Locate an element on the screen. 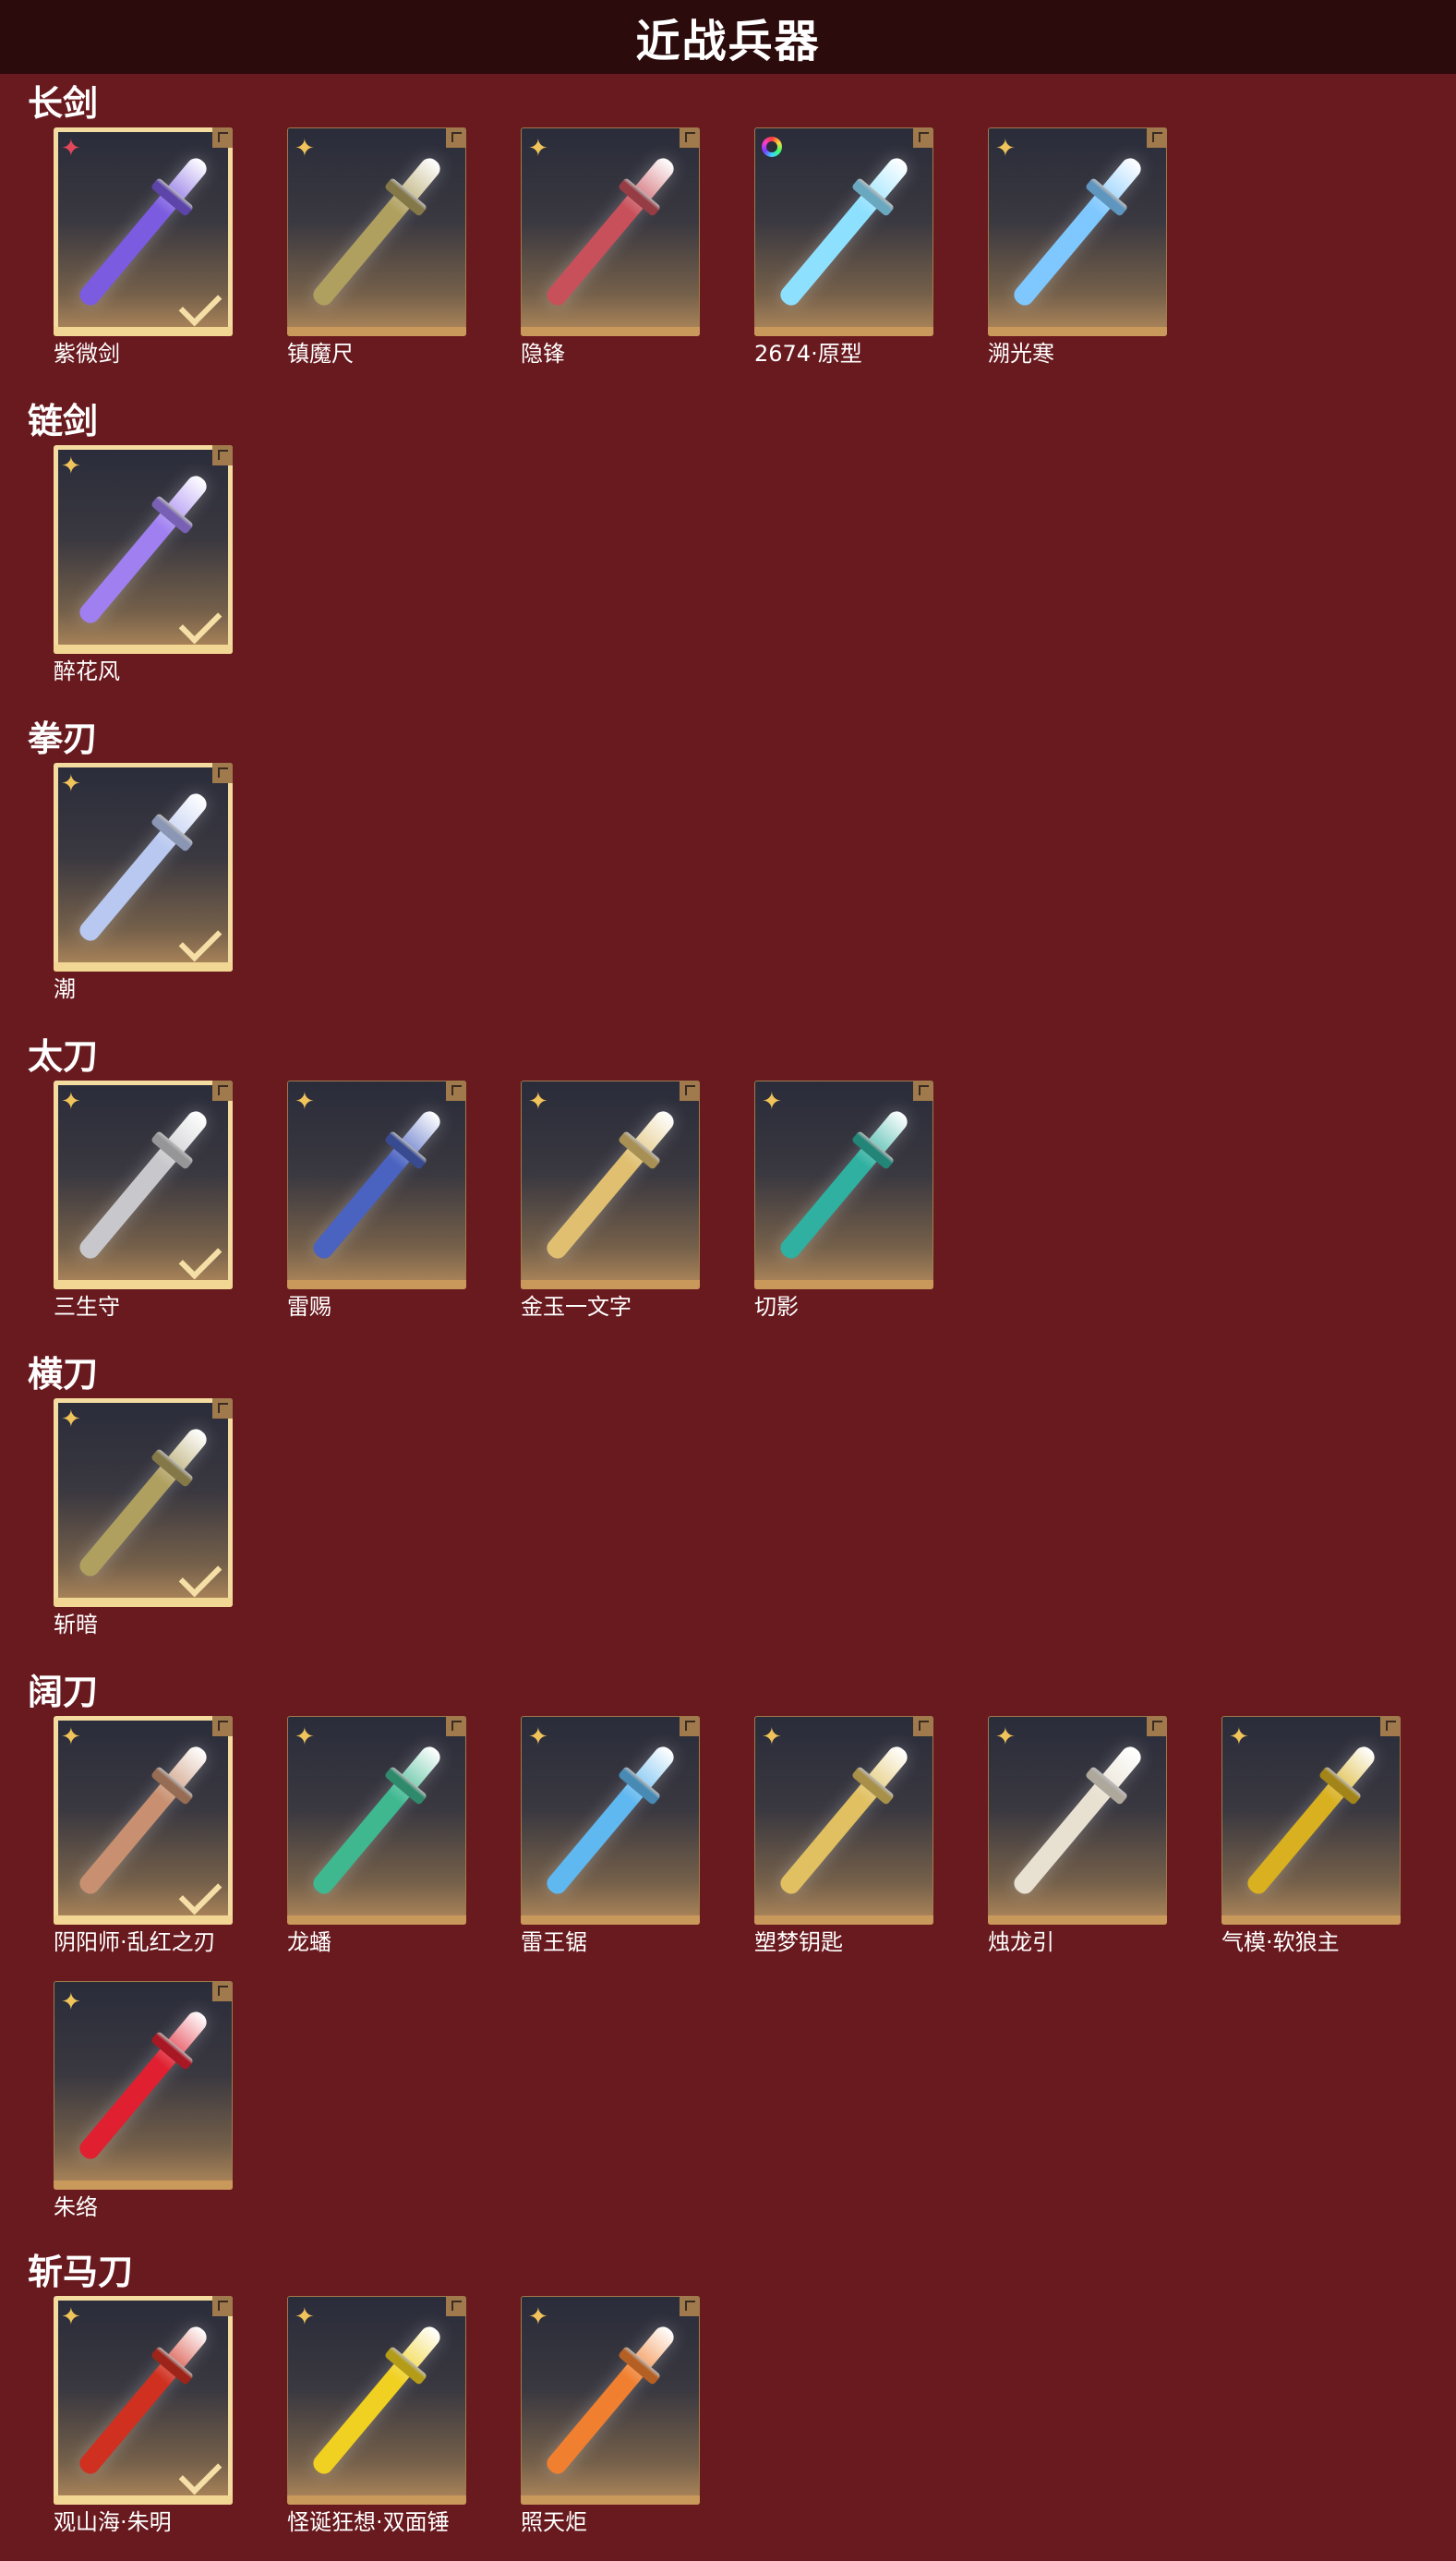  weapon-card: ✦ 雷赐 is located at coordinates (376, 1200).